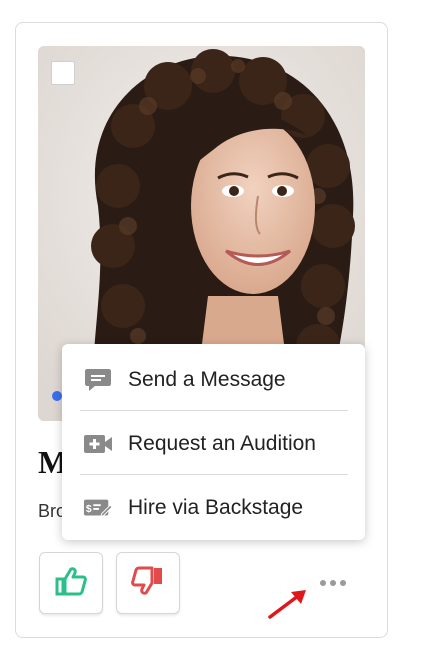 This screenshot has height=656, width=421. What do you see at coordinates (323, 583) in the screenshot?
I see `more-dots-icon` at bounding box center [323, 583].